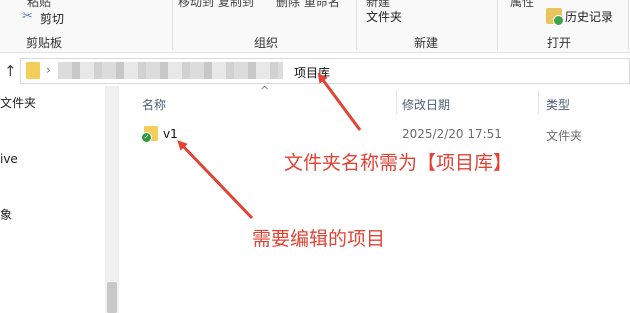 The height and width of the screenshot is (313, 630). What do you see at coordinates (426, 104) in the screenshot?
I see `column-header-modified: 修改日期` at bounding box center [426, 104].